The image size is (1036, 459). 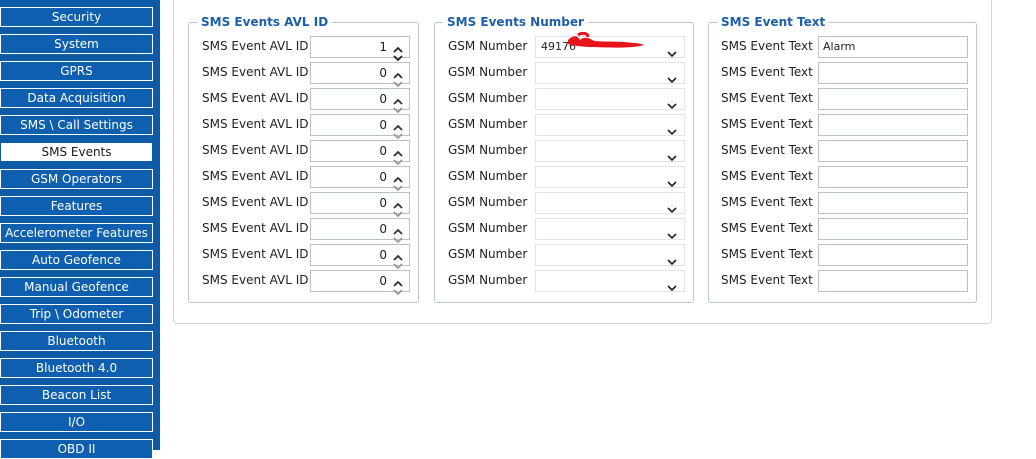 I want to click on sidebar-item-gprs: GPRS, so click(x=76, y=71).